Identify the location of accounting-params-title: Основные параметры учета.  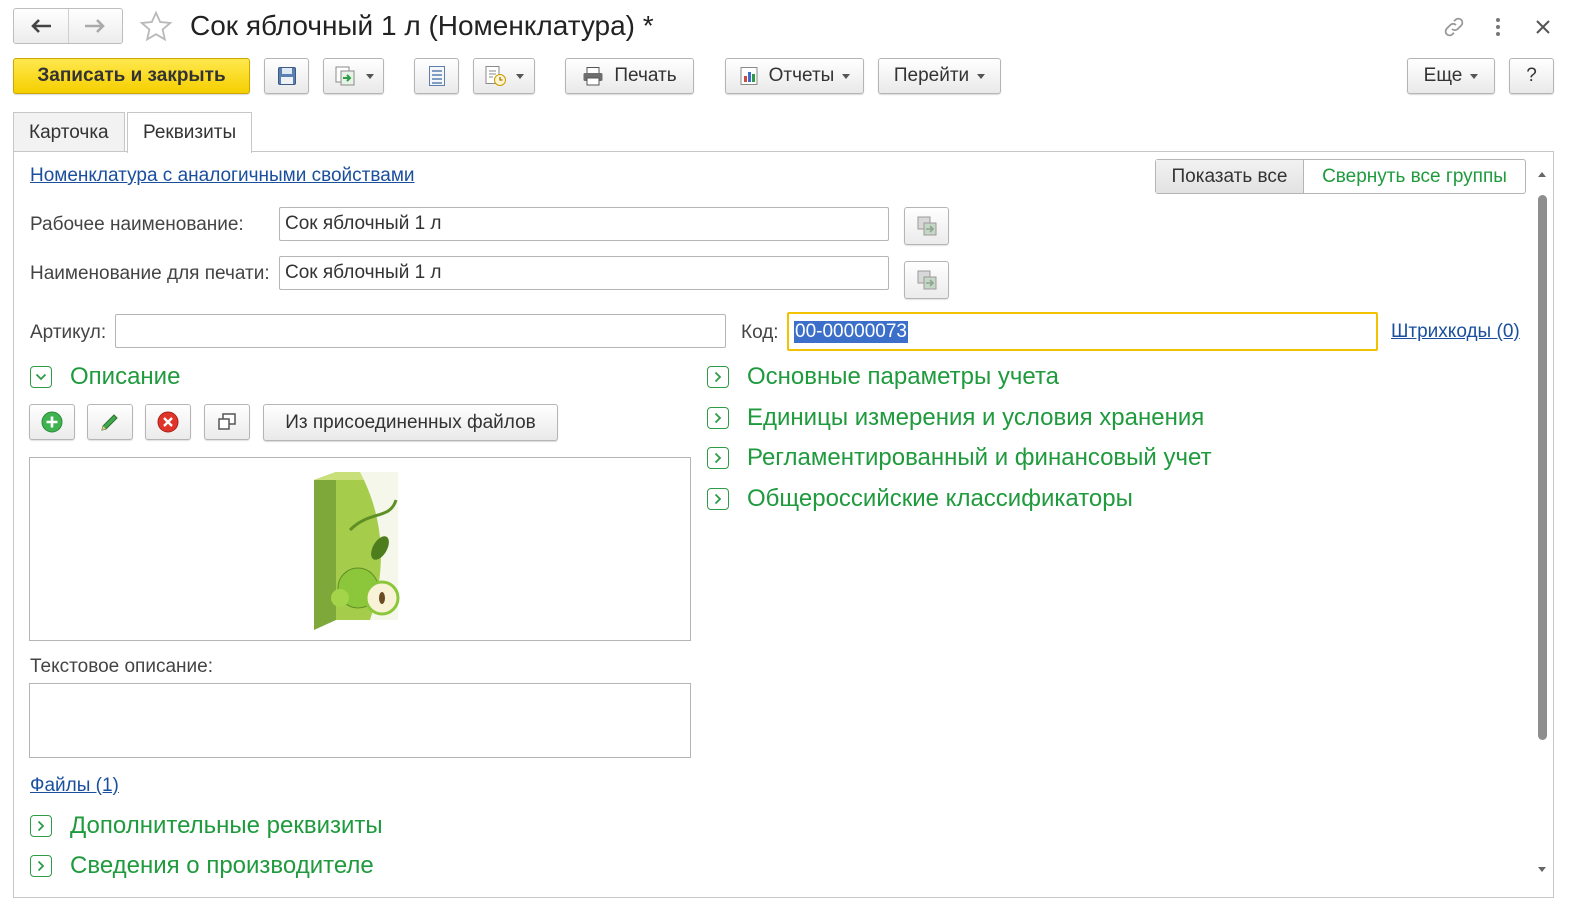
(903, 376).